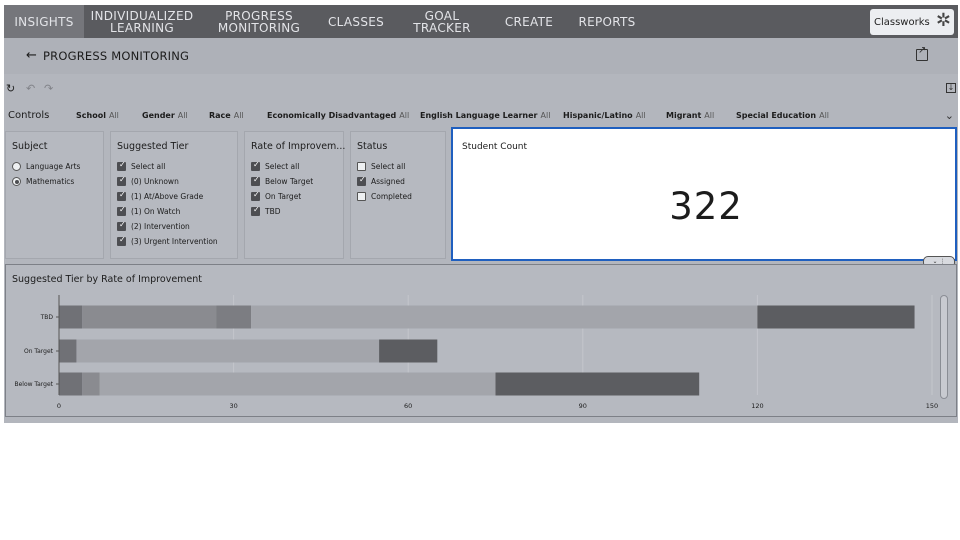 Image resolution: width=960 pixels, height=540 pixels. I want to click on category-label: On Target, so click(39, 351).